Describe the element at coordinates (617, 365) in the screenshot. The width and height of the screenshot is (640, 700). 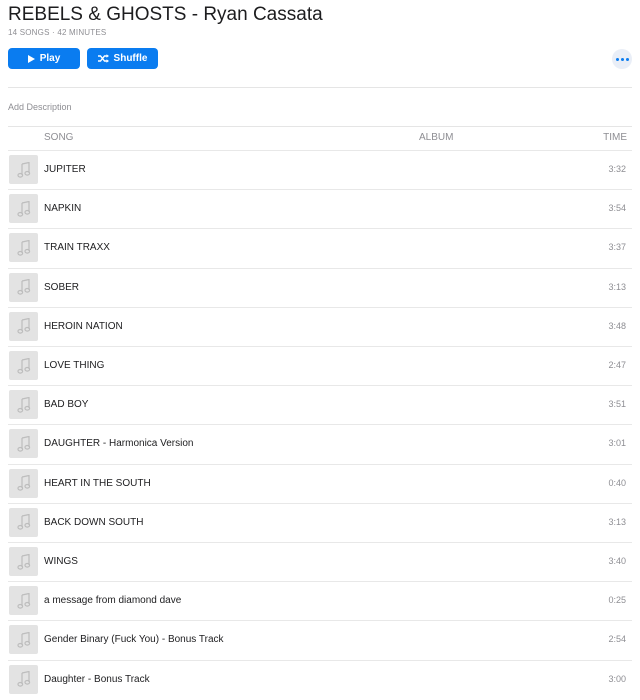
I see `track-duration: 2:47` at that location.